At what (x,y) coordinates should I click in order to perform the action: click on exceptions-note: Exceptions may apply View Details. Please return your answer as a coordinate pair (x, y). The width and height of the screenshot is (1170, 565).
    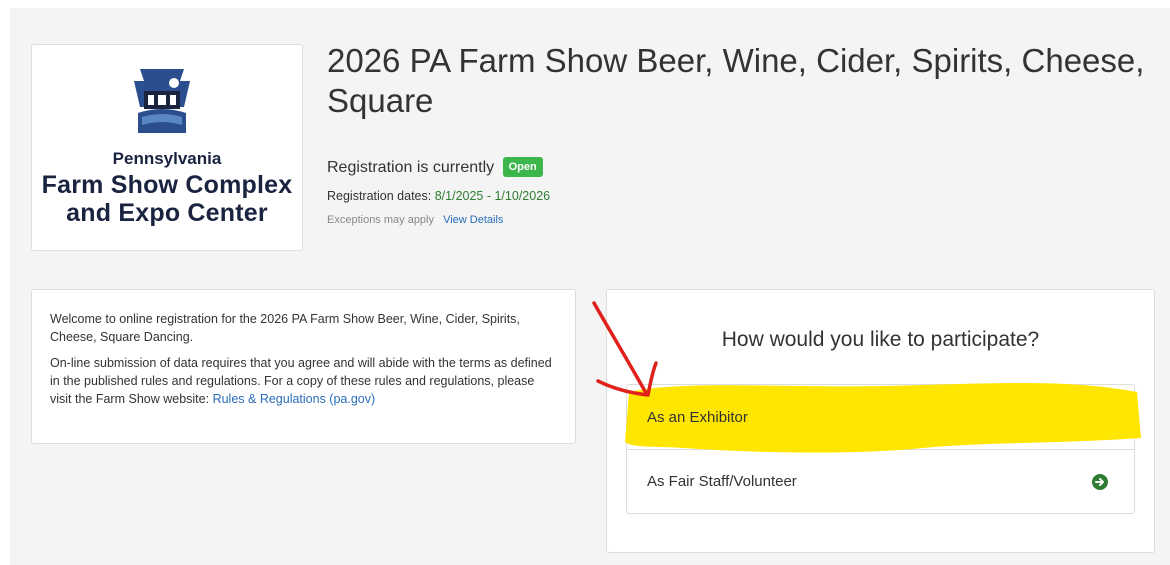
    Looking at the image, I should click on (415, 220).